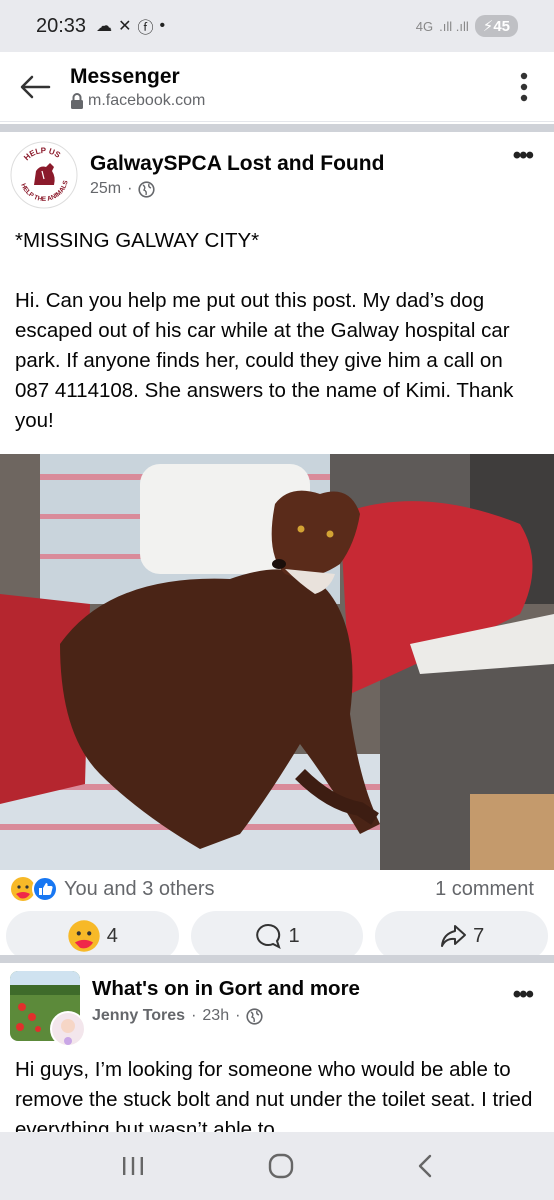 The width and height of the screenshot is (554, 1200). Describe the element at coordinates (68, 1029) in the screenshot. I see `user-avatar` at that location.